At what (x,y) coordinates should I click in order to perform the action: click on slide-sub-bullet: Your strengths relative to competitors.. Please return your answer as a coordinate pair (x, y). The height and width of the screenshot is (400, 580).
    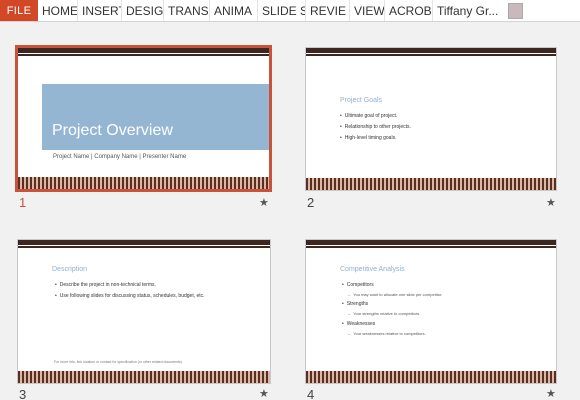
    Looking at the image, I should click on (384, 313).